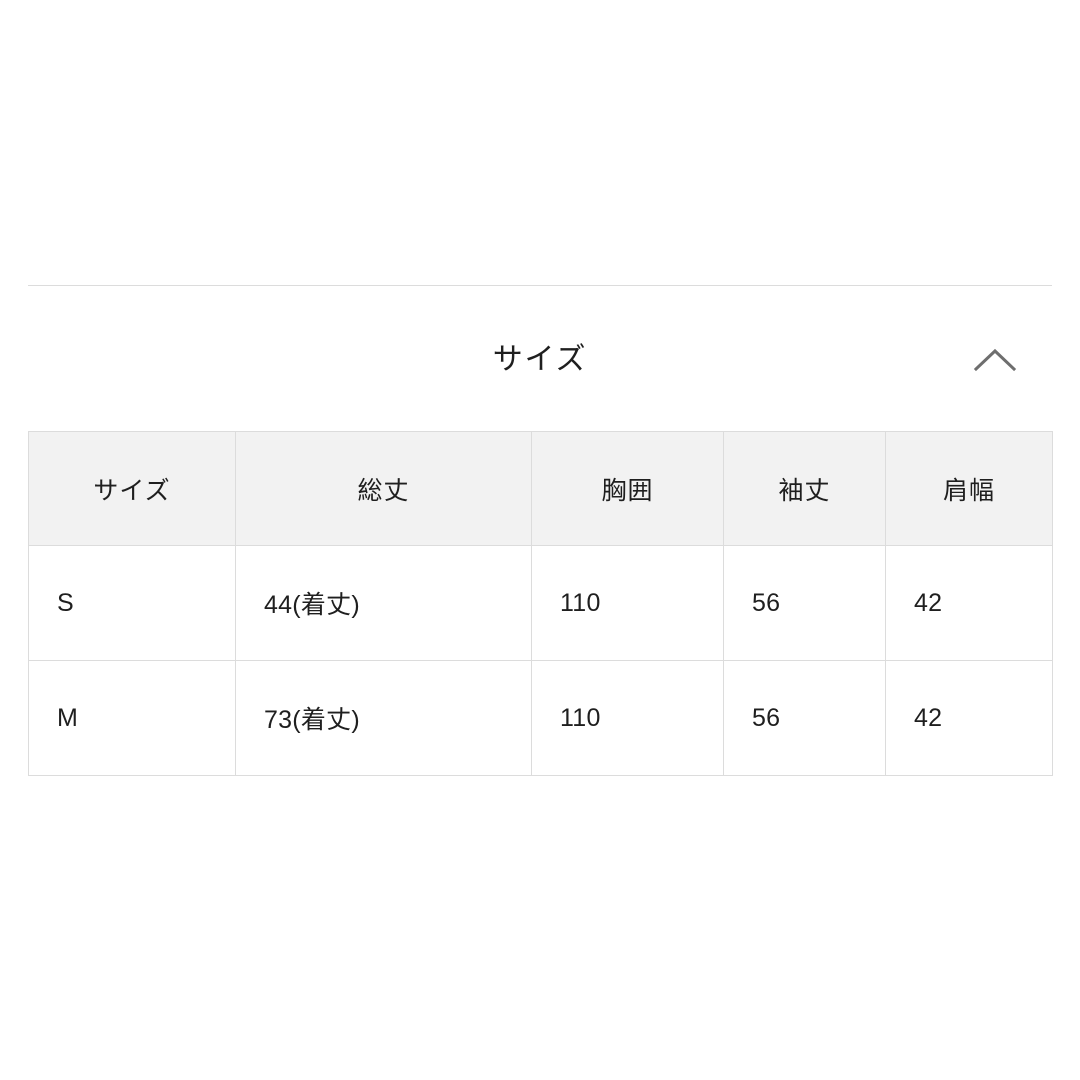 This screenshot has width=1080, height=1080. I want to click on column-header-total-length: 総丈, so click(383, 488).